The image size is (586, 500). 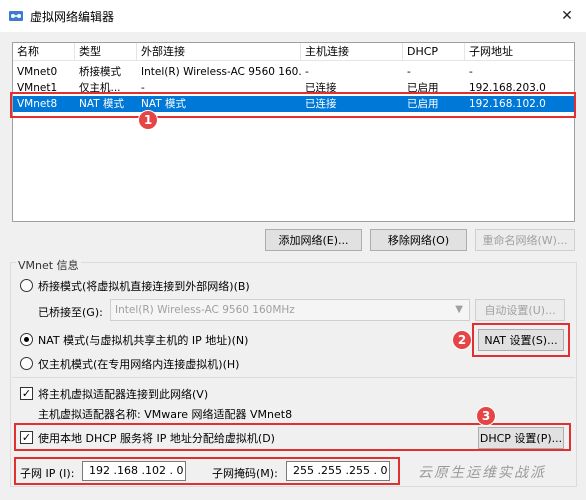 I want to click on annotation-badge-3: 3, so click(x=486, y=416).